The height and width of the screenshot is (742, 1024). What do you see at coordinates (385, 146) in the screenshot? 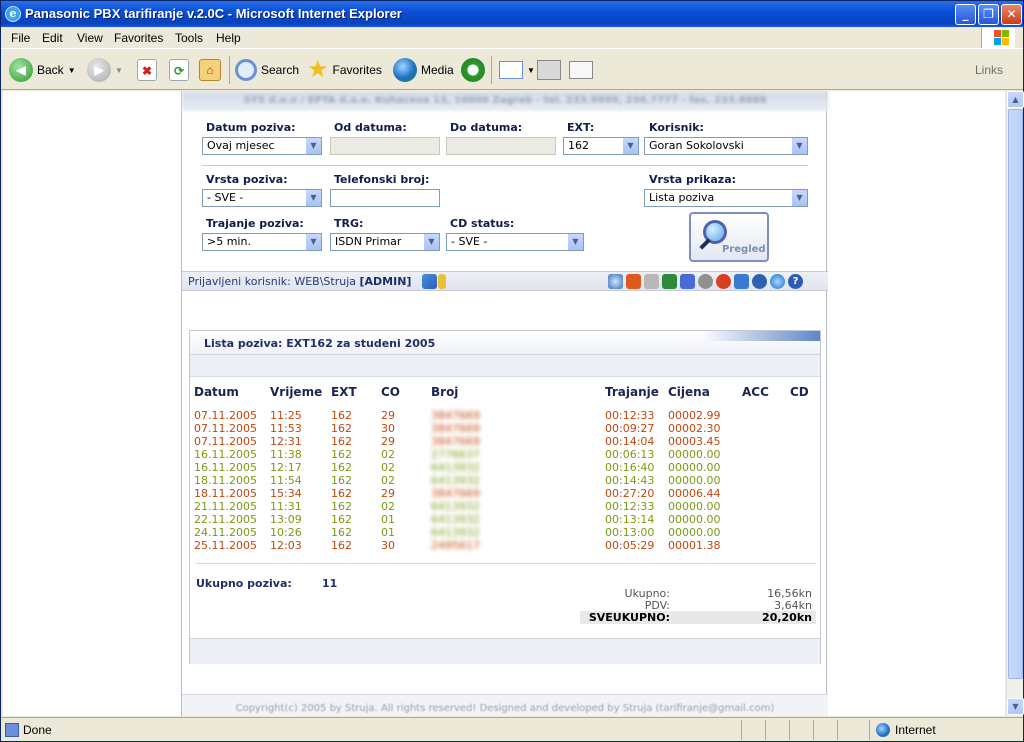
I see `od-datuma-input` at bounding box center [385, 146].